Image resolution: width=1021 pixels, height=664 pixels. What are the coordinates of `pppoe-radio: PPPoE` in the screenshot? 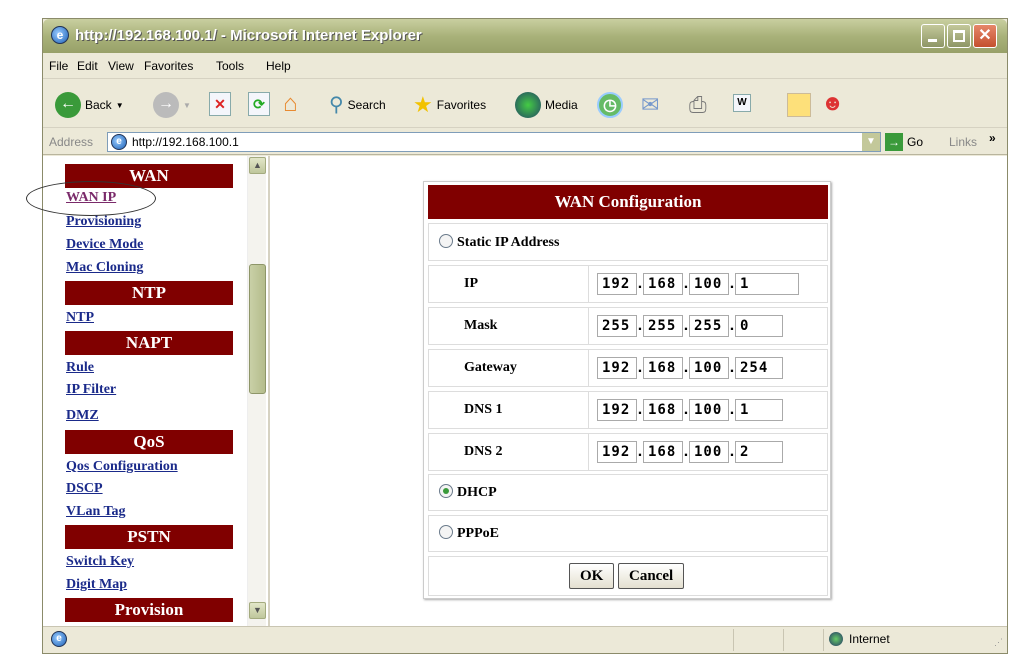 It's located at (469, 533).